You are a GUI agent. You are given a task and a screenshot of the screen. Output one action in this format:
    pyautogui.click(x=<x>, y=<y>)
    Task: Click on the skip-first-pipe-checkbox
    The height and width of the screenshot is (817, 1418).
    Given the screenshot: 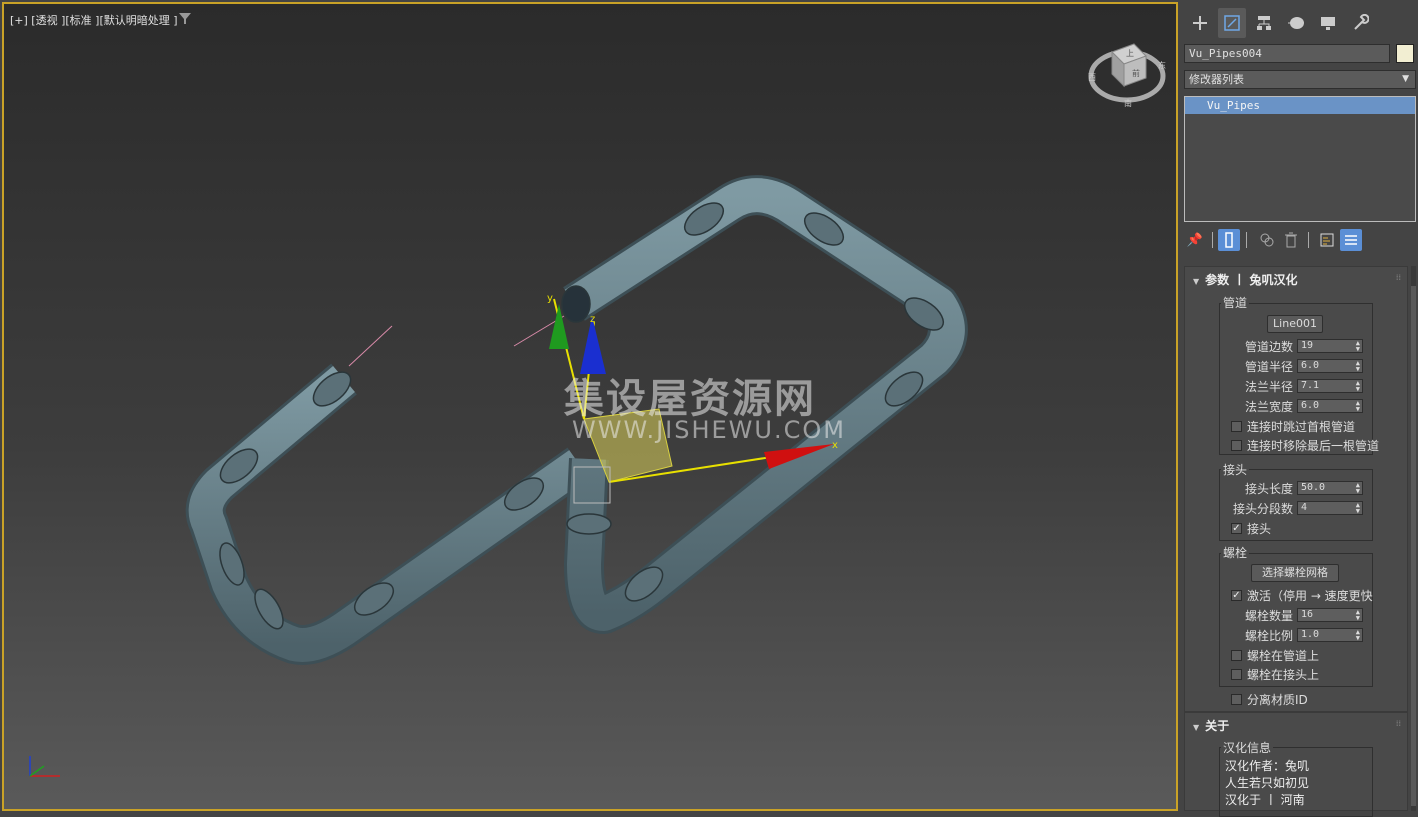 What is the action you would take?
    pyautogui.click(x=1236, y=426)
    